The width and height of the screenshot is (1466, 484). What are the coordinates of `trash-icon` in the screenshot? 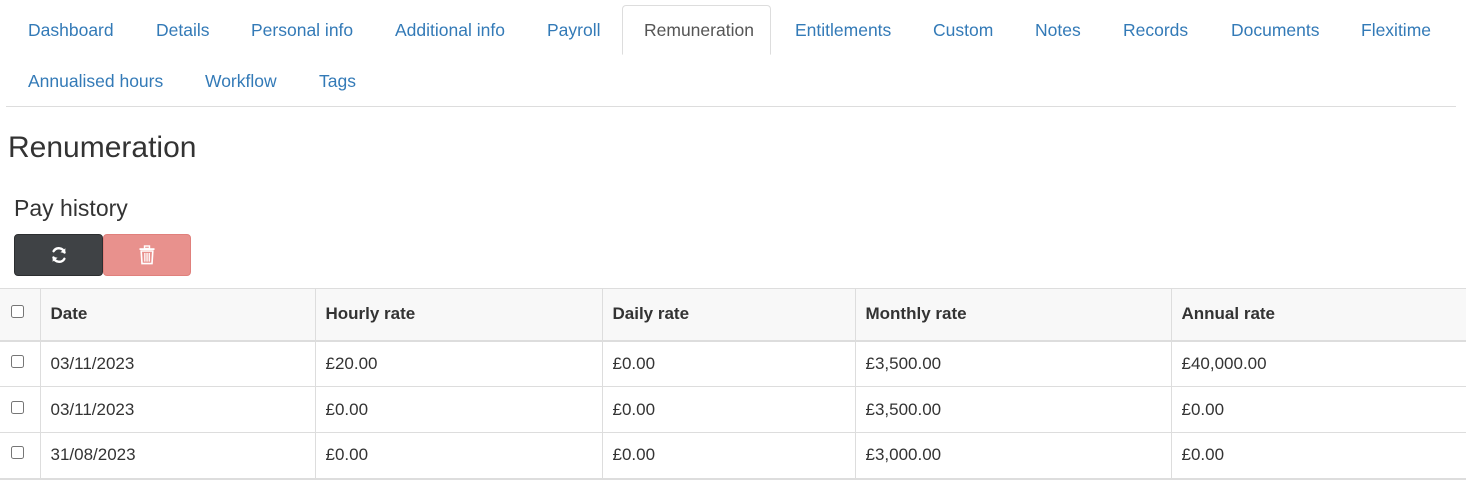 It's located at (147, 255).